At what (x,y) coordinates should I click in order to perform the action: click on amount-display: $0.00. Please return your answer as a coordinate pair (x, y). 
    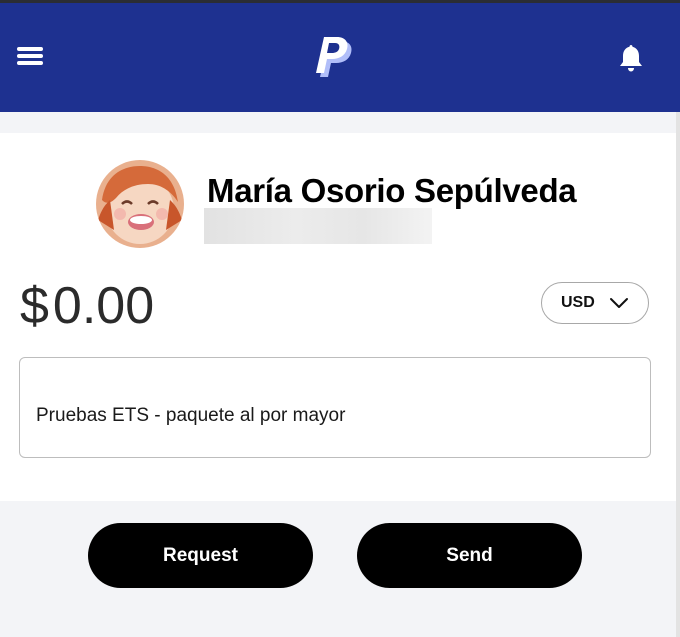
    Looking at the image, I should click on (87, 306).